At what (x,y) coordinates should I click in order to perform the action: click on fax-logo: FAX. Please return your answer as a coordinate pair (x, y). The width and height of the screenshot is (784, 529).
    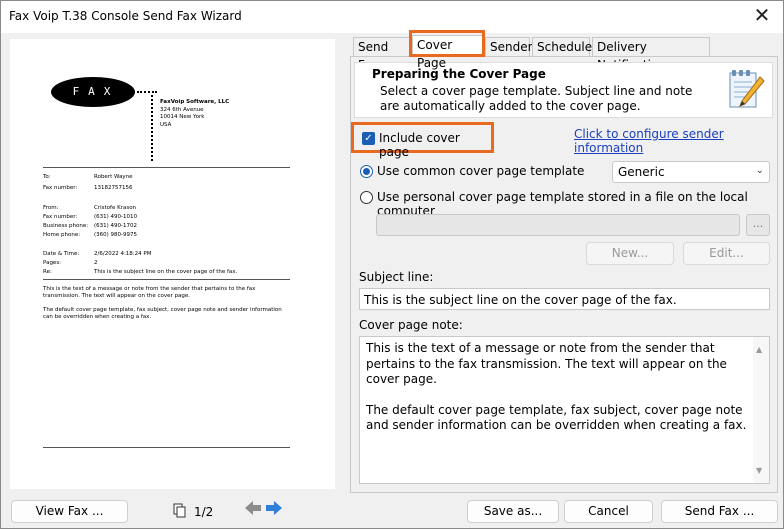
    Looking at the image, I should click on (93, 92).